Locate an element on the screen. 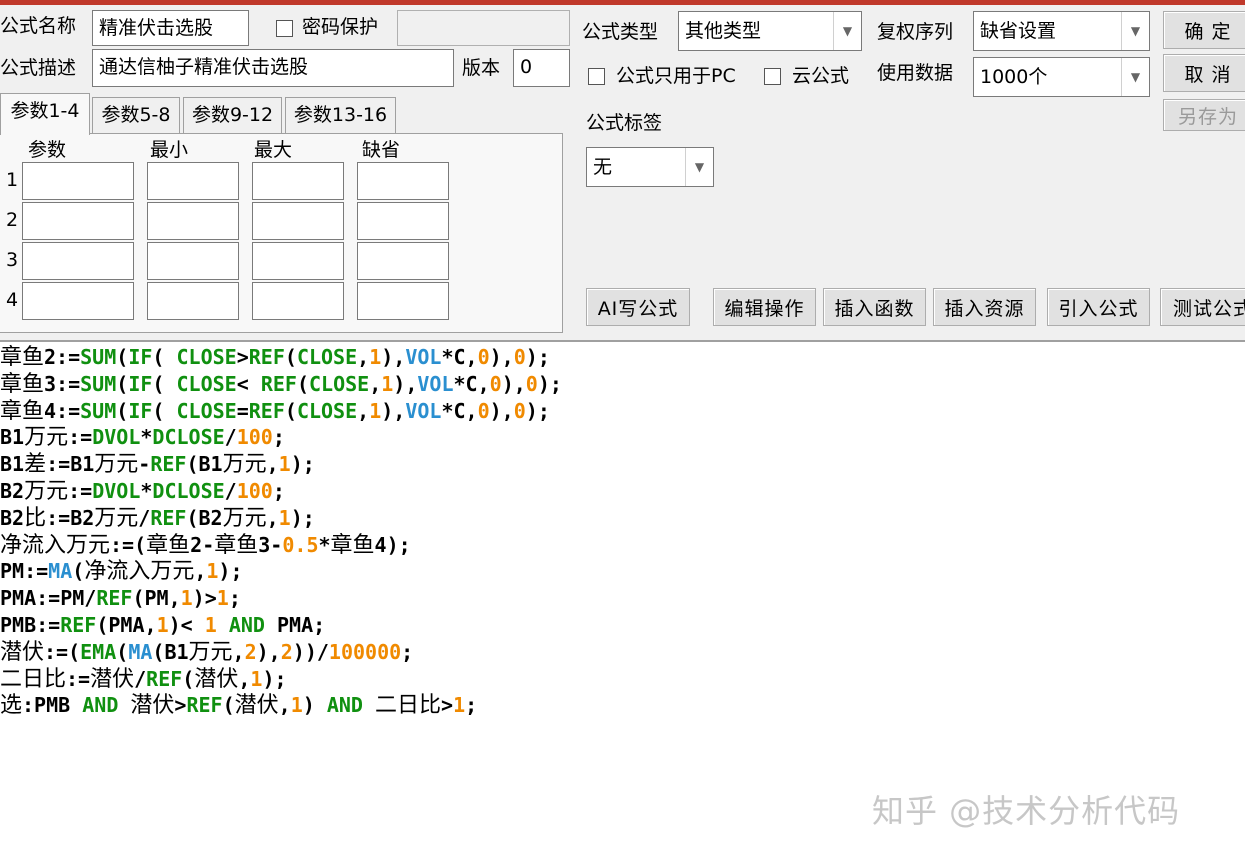 The height and width of the screenshot is (857, 1245). code-line: B1万元:=DVOL*DCLOSE/100; is located at coordinates (622, 437).